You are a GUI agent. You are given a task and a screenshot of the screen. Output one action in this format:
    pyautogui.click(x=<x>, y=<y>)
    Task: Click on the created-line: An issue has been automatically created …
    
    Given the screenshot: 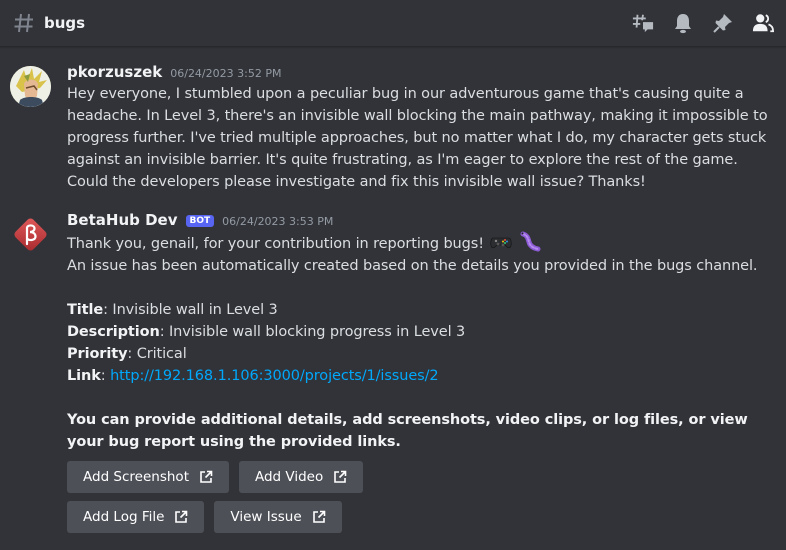 What is the action you would take?
    pyautogui.click(x=412, y=266)
    